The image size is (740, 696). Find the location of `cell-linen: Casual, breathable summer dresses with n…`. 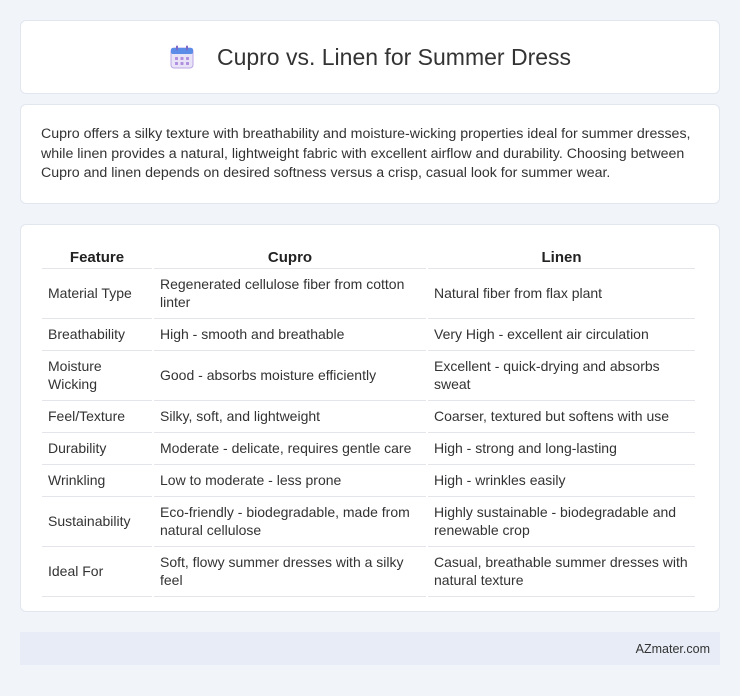

cell-linen: Casual, breathable summer dresses with n… is located at coordinates (561, 572).